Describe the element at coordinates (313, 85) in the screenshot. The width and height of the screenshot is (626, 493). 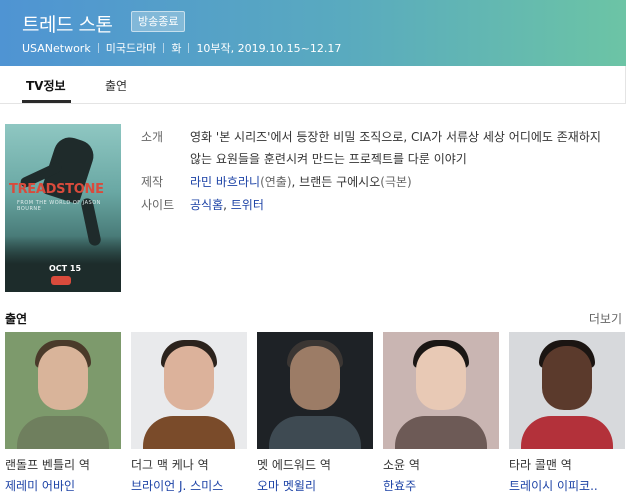
I see `tab-bar: TV정보 출연` at that location.